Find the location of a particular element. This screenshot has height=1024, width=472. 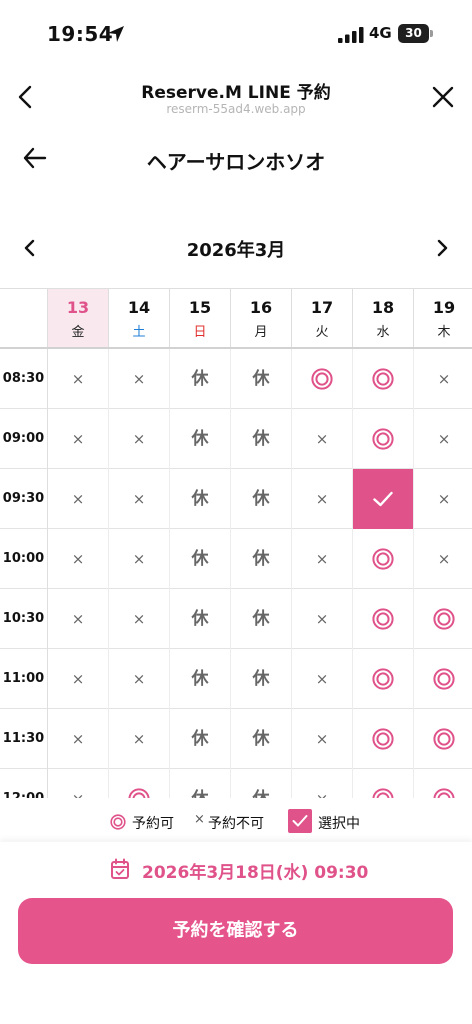

legend-unavailable-label: 予約不可 is located at coordinates (236, 824).